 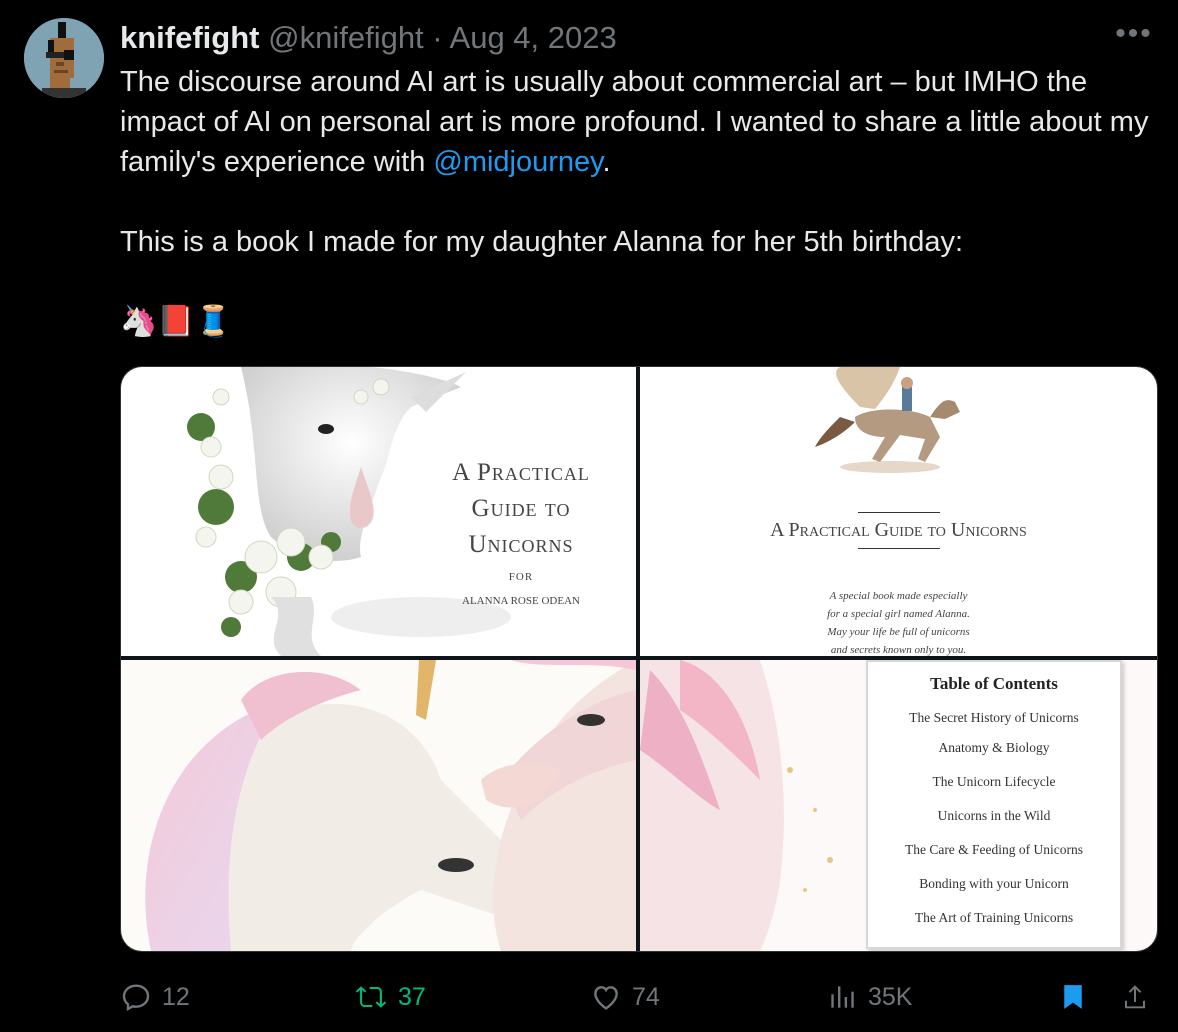 What do you see at coordinates (994, 683) in the screenshot?
I see `toc-title: Table of Contents` at bounding box center [994, 683].